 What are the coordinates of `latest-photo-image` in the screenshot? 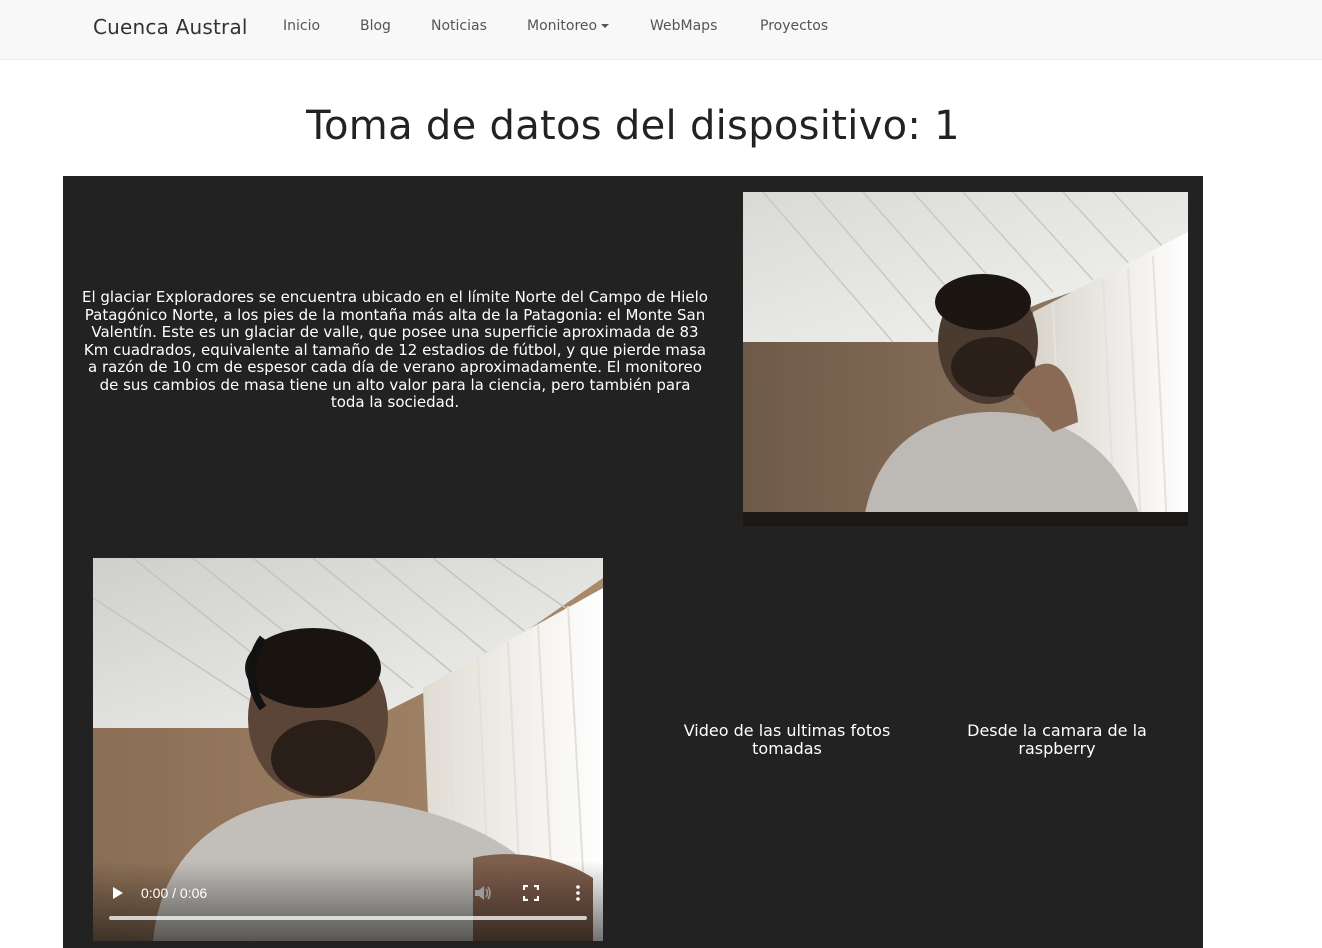 It's located at (965, 359).